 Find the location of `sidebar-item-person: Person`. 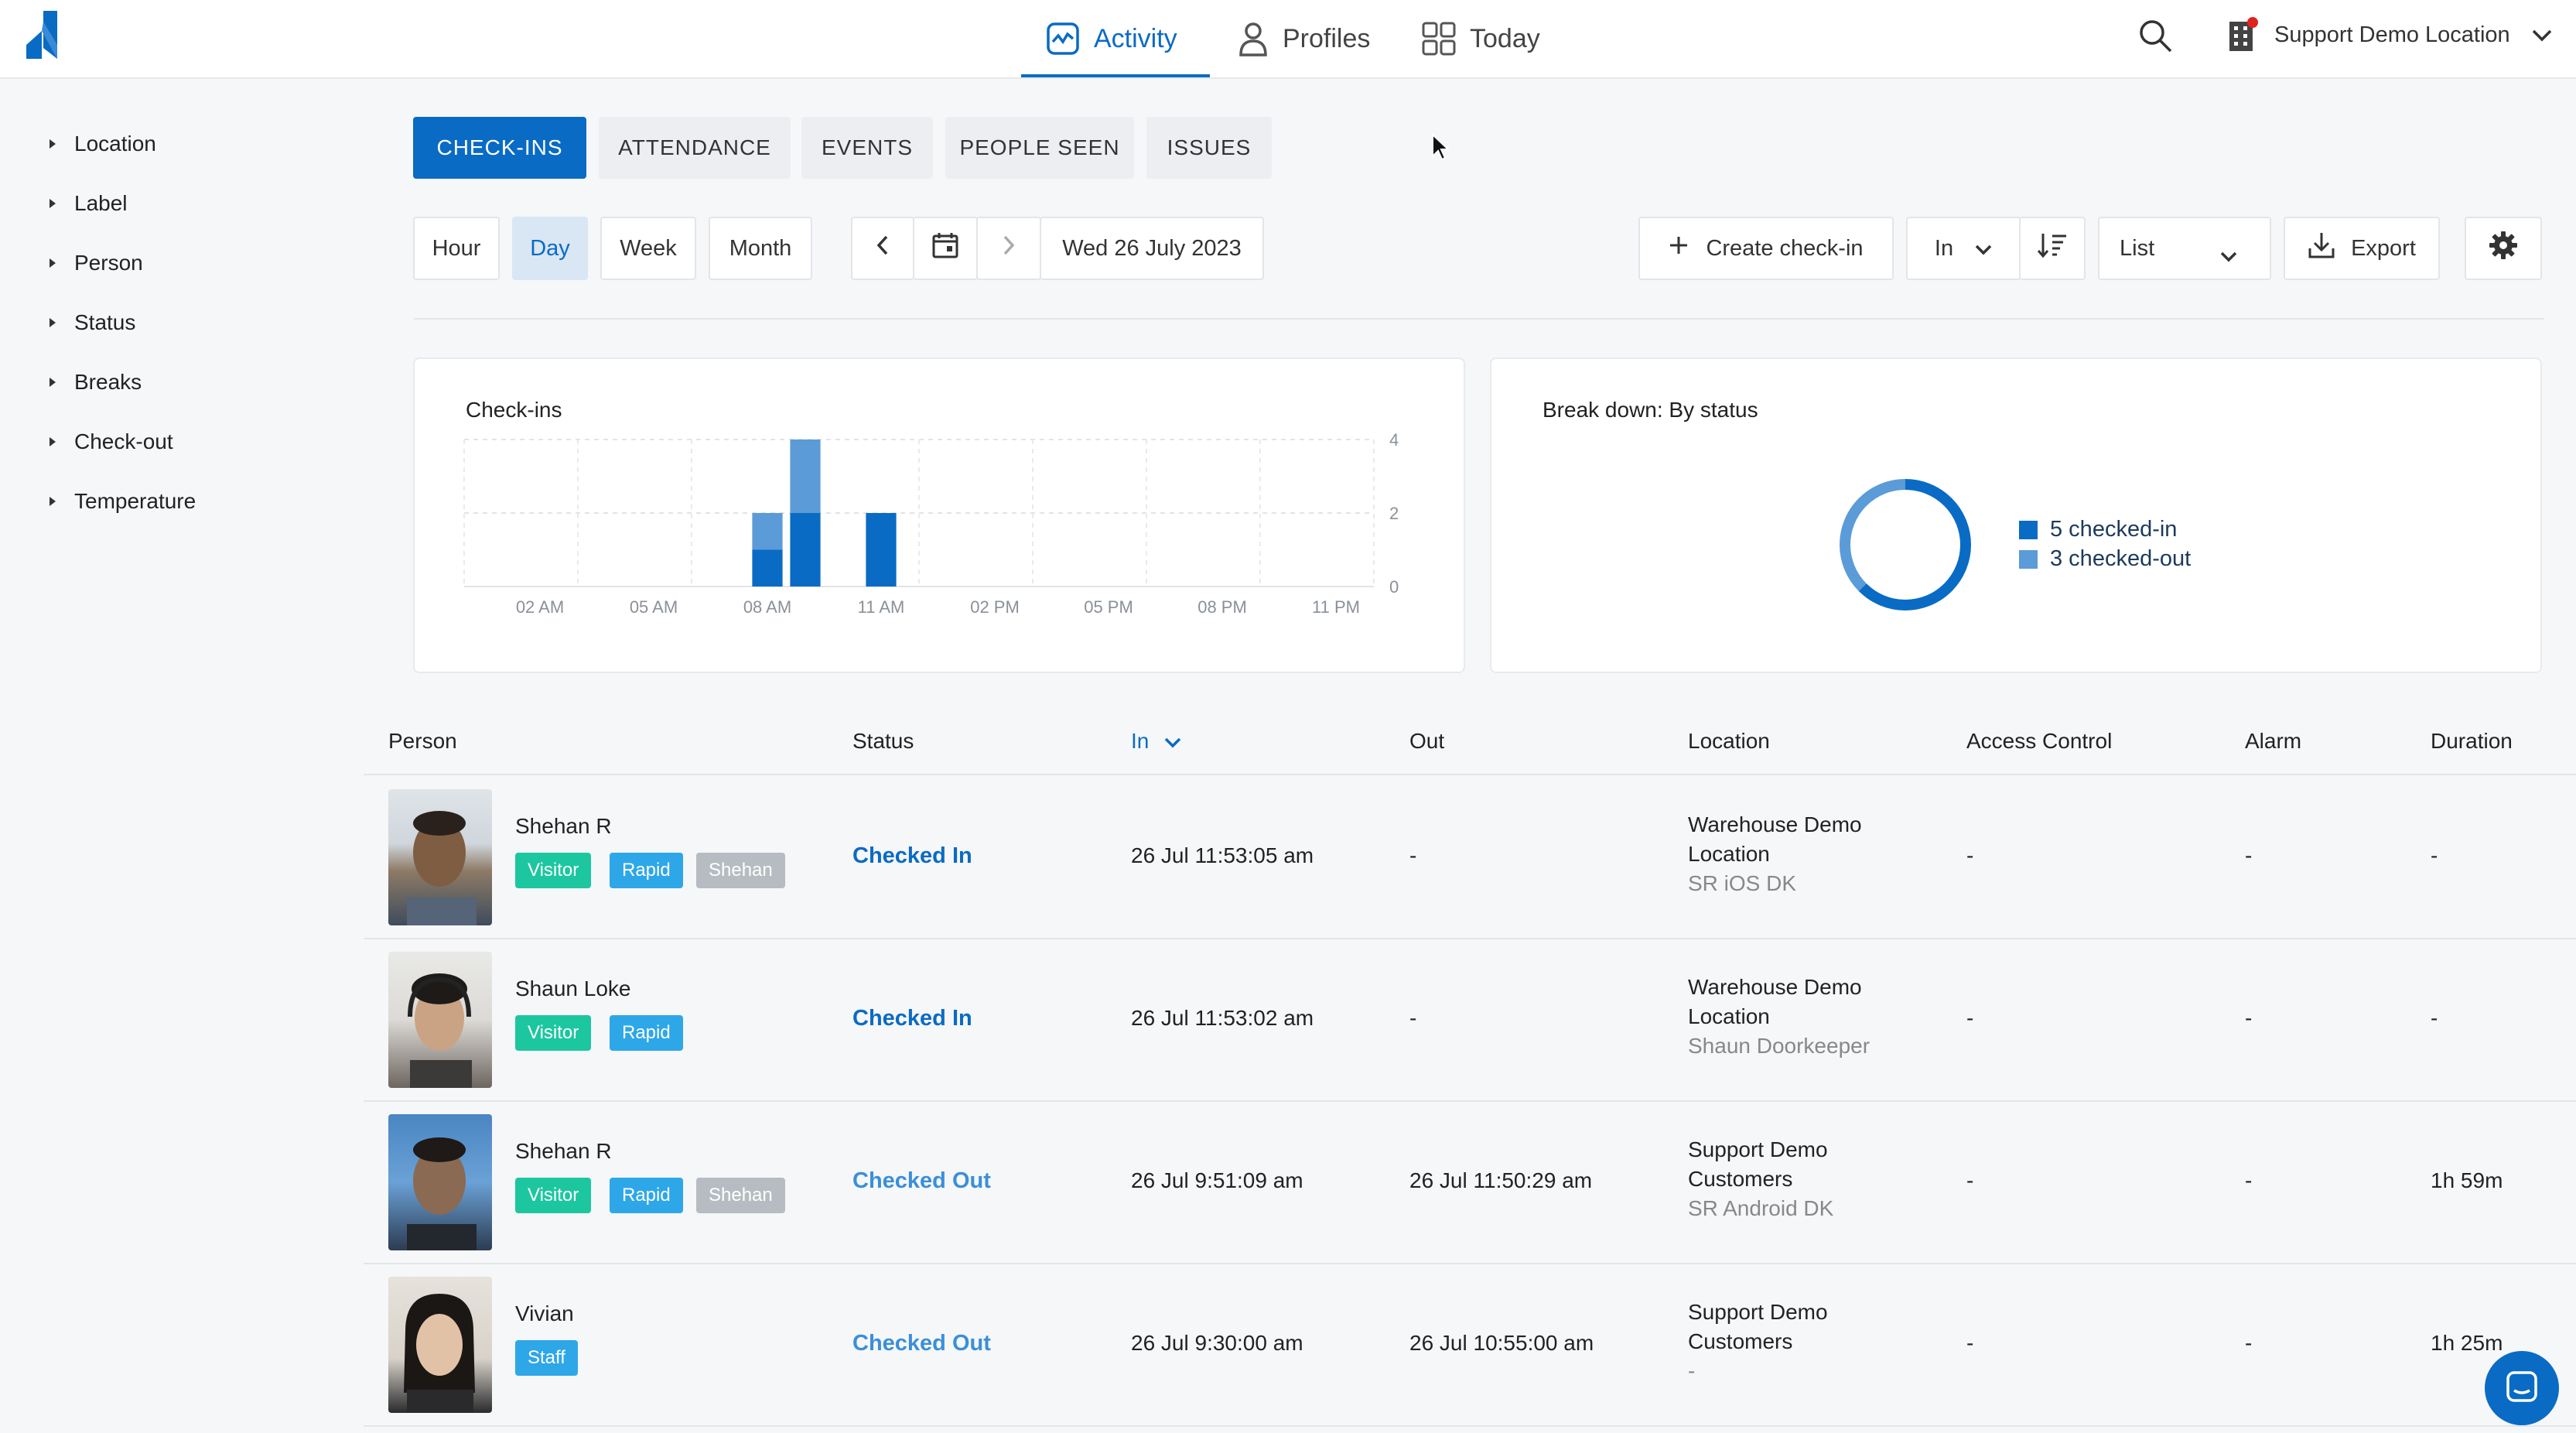

sidebar-item-person: Person is located at coordinates (96, 263).